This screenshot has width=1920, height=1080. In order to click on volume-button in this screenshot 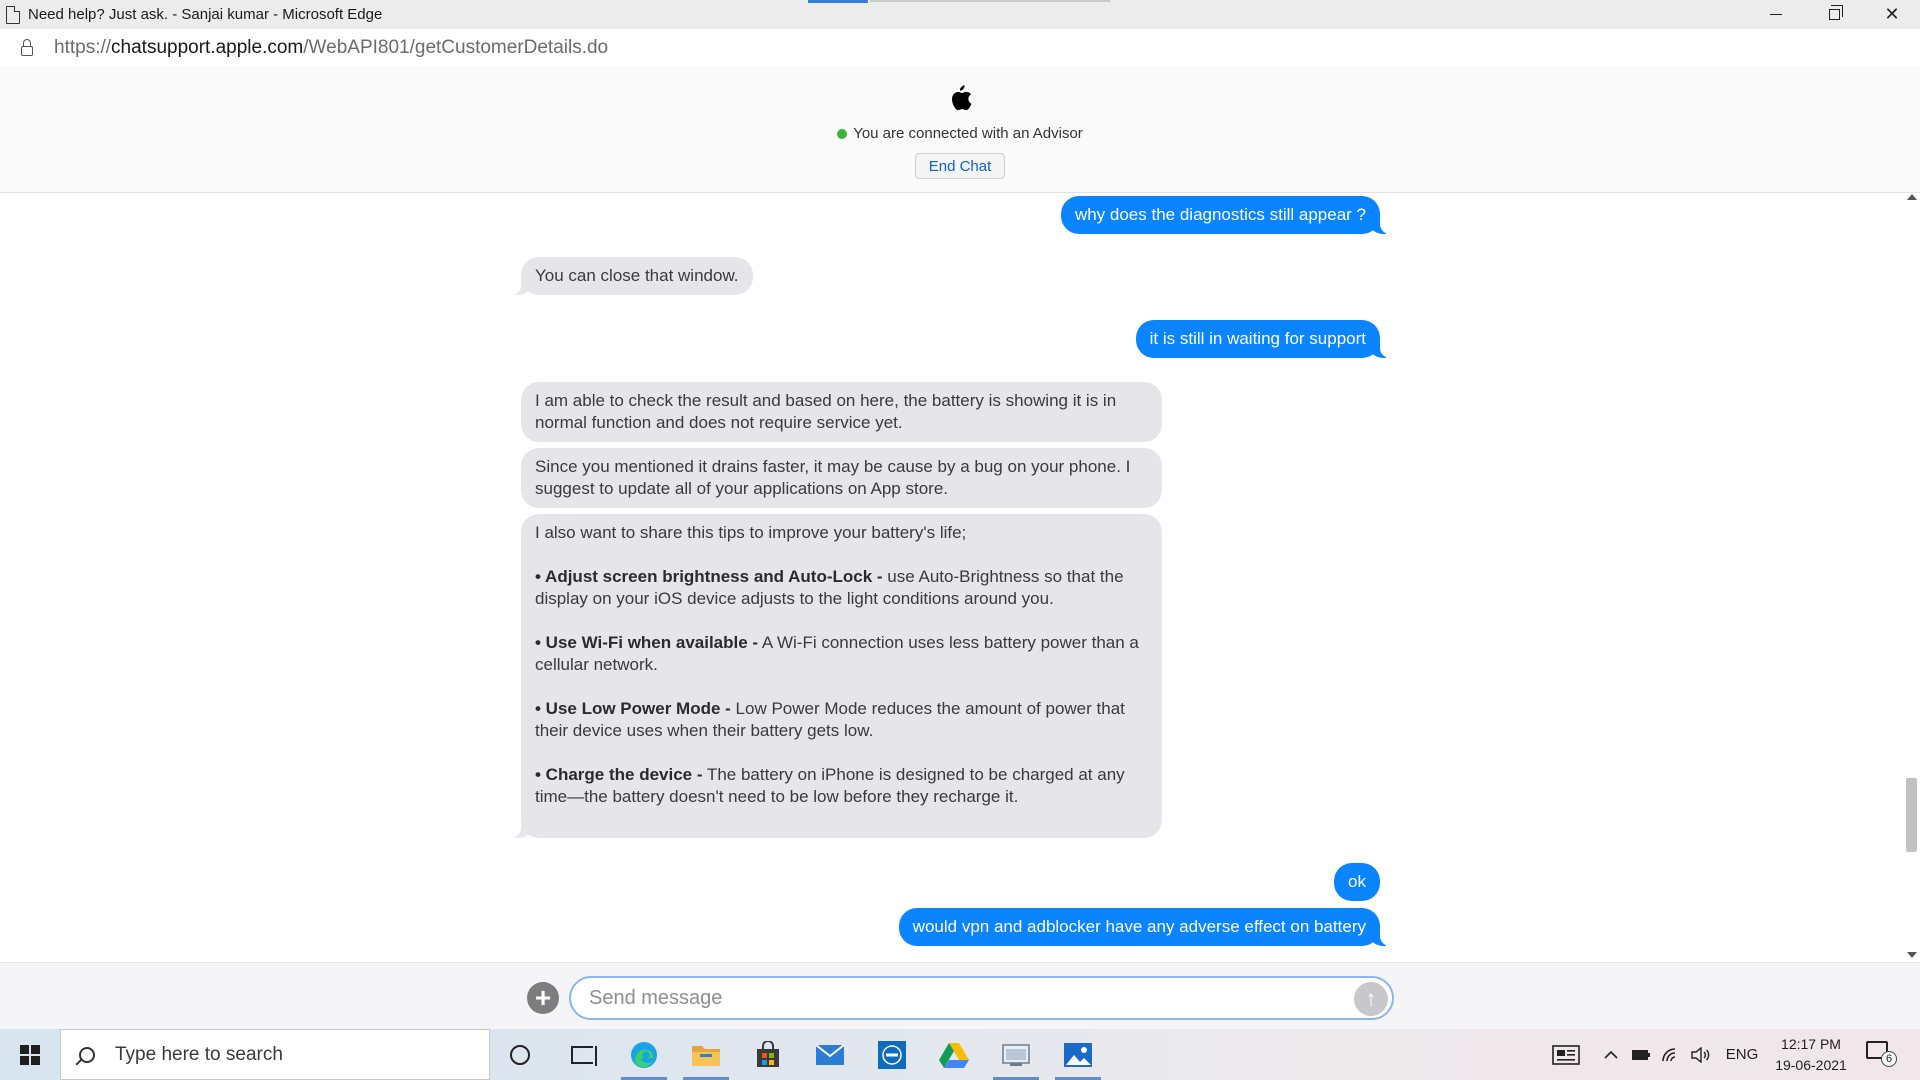, I will do `click(1701, 1054)`.